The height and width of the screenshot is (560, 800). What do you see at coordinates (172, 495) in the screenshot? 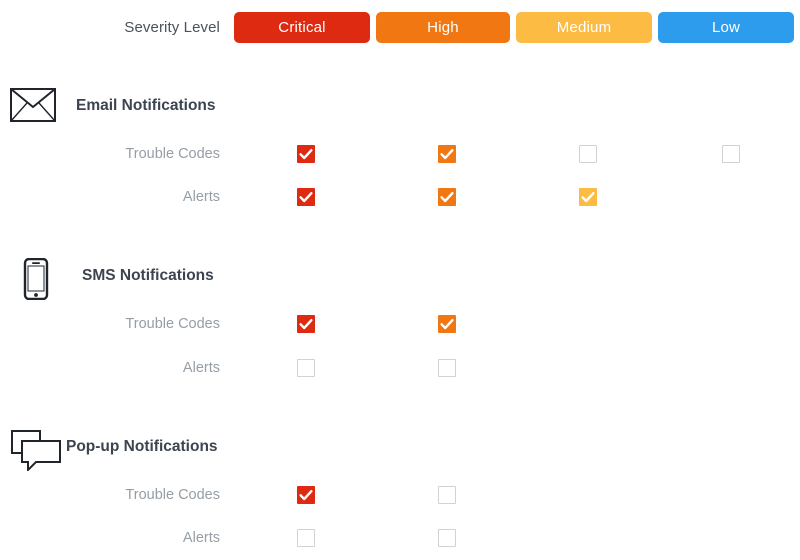
I see `option-label-popup-trouble-codes: Trouble Codes` at bounding box center [172, 495].